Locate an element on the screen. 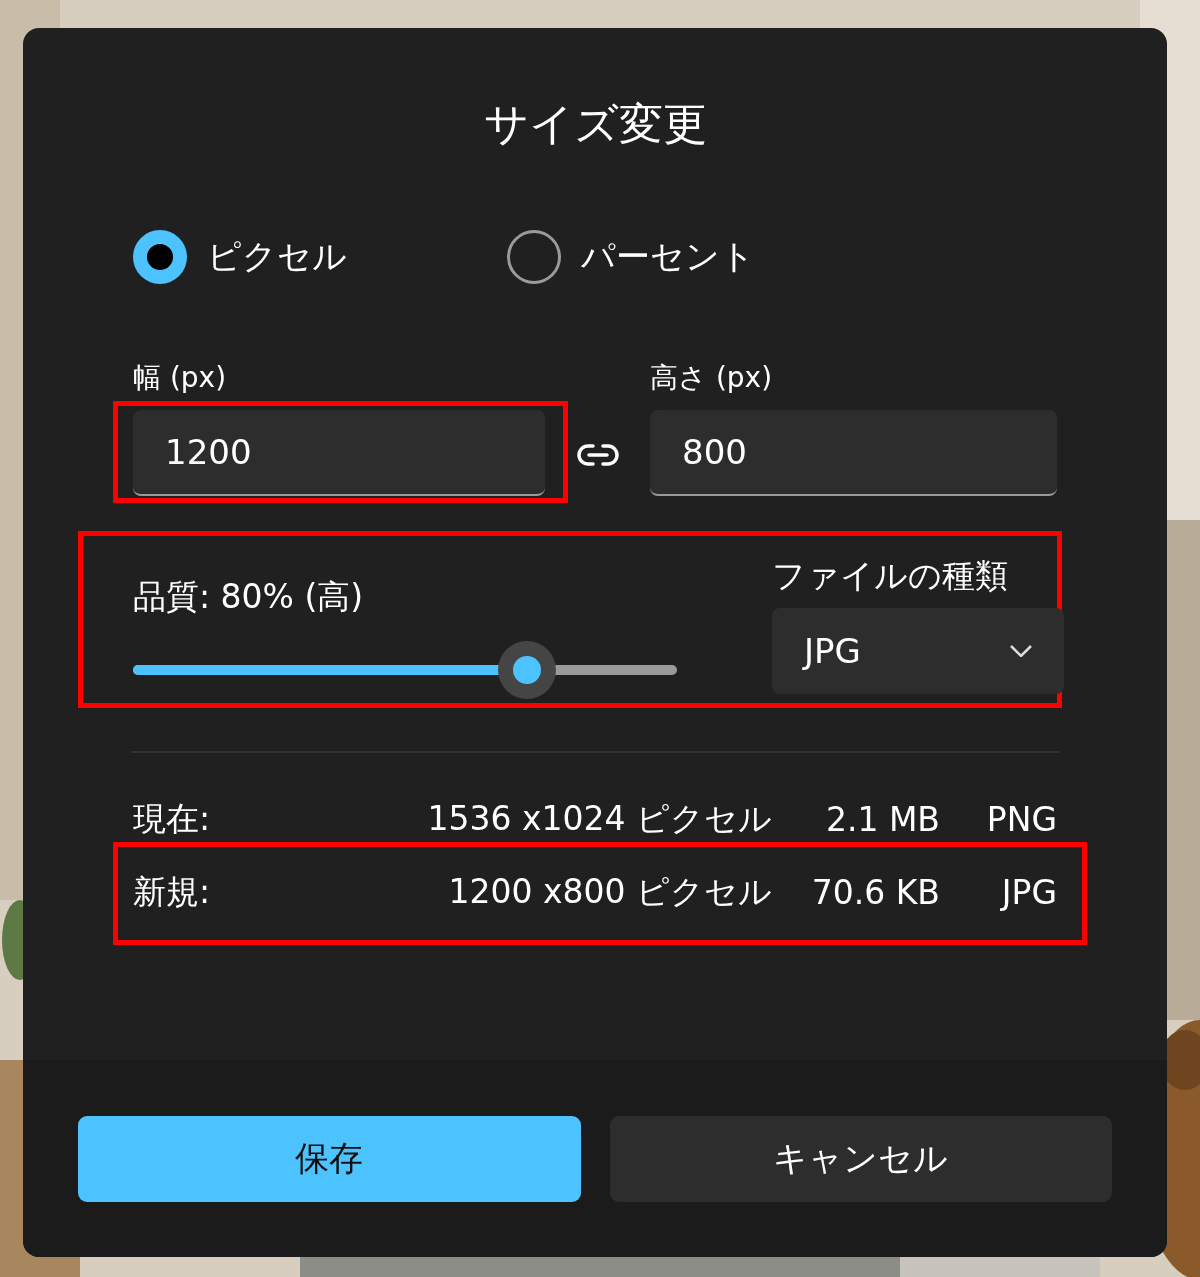 This screenshot has width=1200, height=1277. radio-option: パーセント is located at coordinates (631, 257).